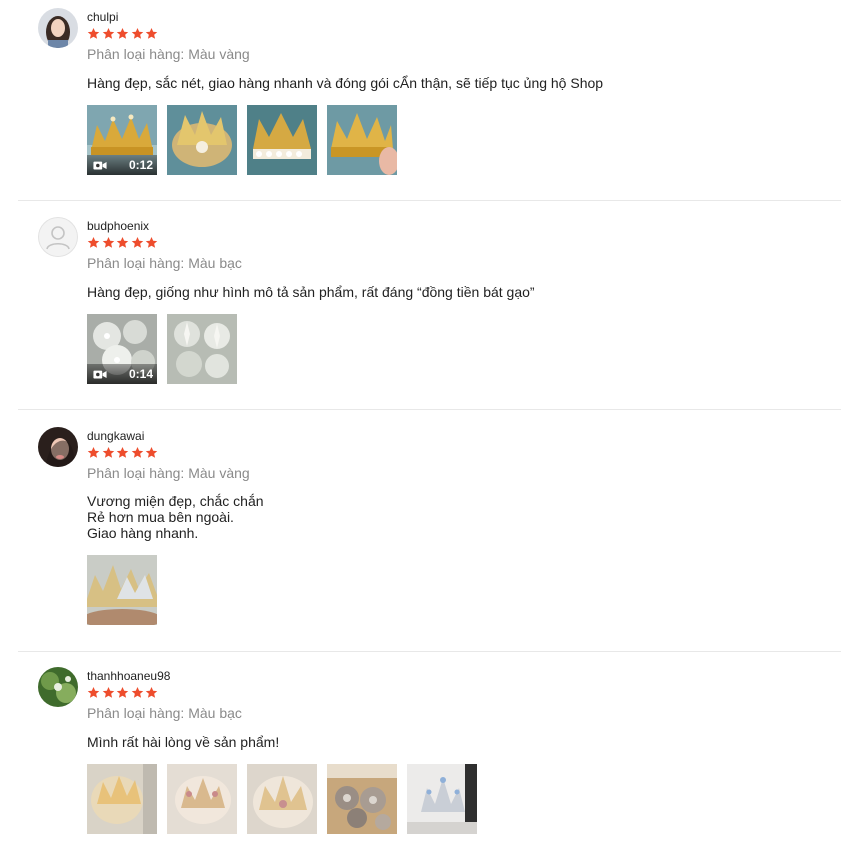  What do you see at coordinates (122, 374) in the screenshot?
I see `video-overlay: 0:14` at bounding box center [122, 374].